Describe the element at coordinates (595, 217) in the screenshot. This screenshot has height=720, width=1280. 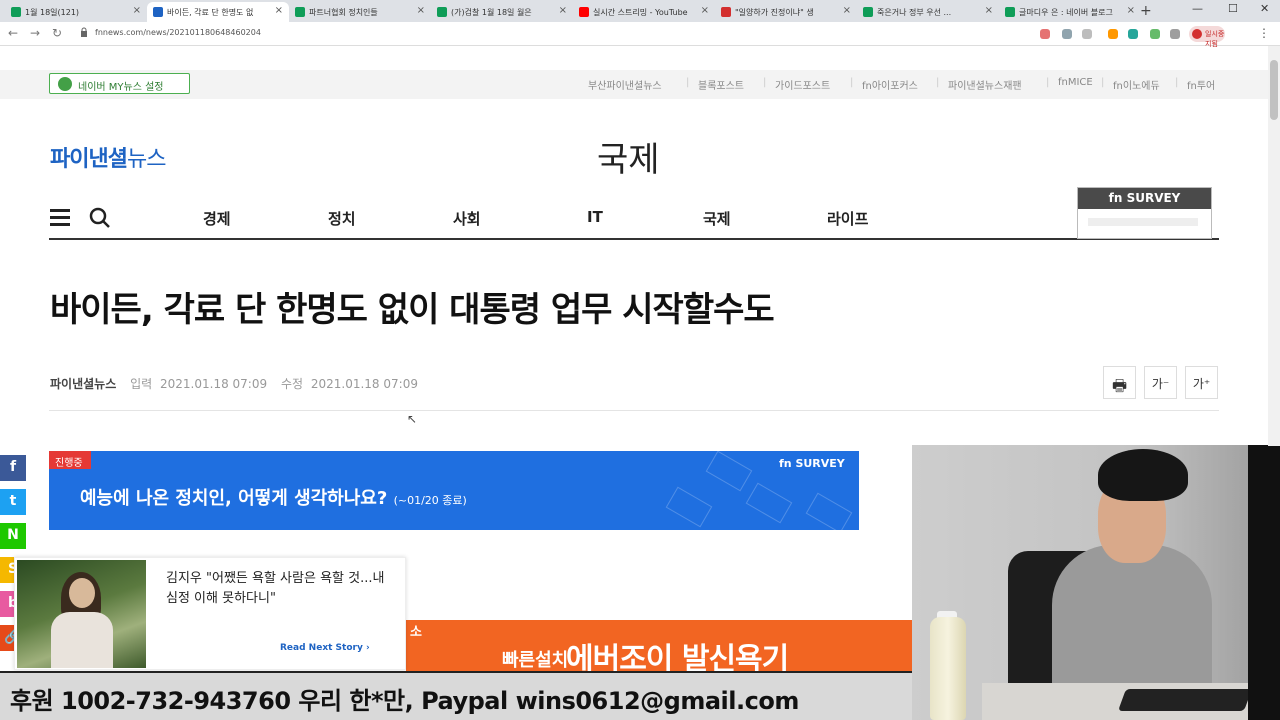
I see `nav-item: IT` at that location.